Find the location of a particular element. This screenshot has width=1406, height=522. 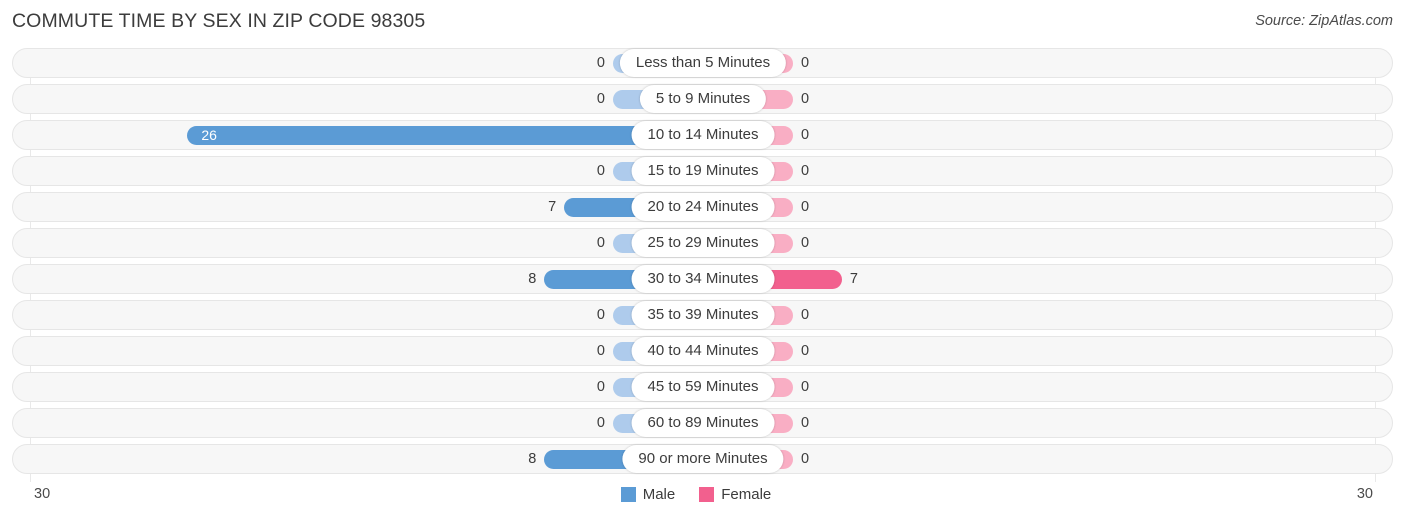

chart-row: 0 0 15 to 19 Minutes is located at coordinates (703, 171).